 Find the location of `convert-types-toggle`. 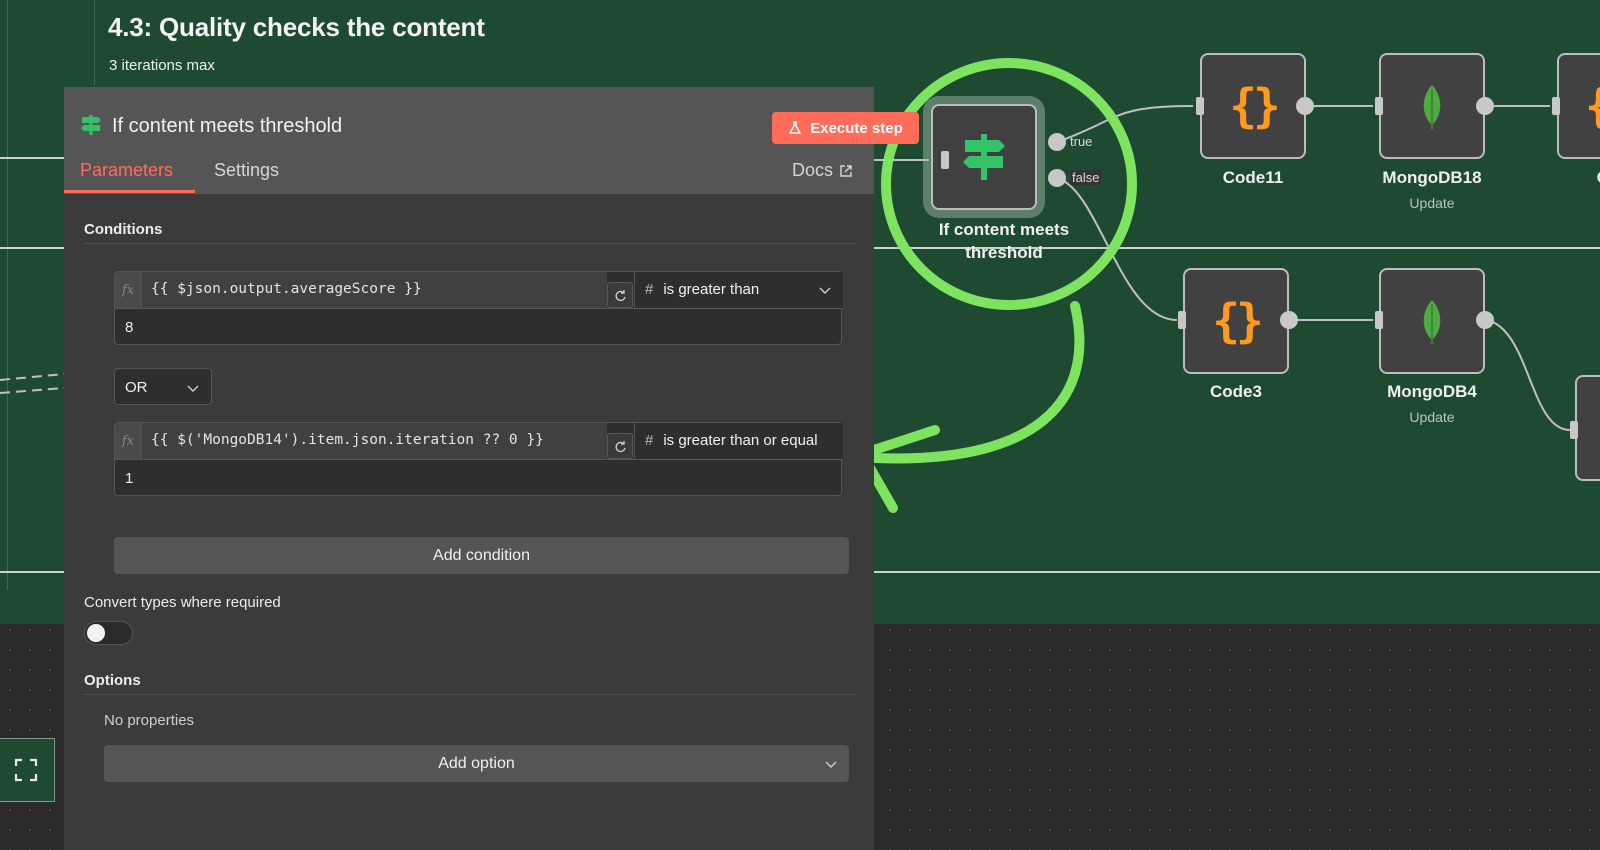

convert-types-toggle is located at coordinates (108, 633).